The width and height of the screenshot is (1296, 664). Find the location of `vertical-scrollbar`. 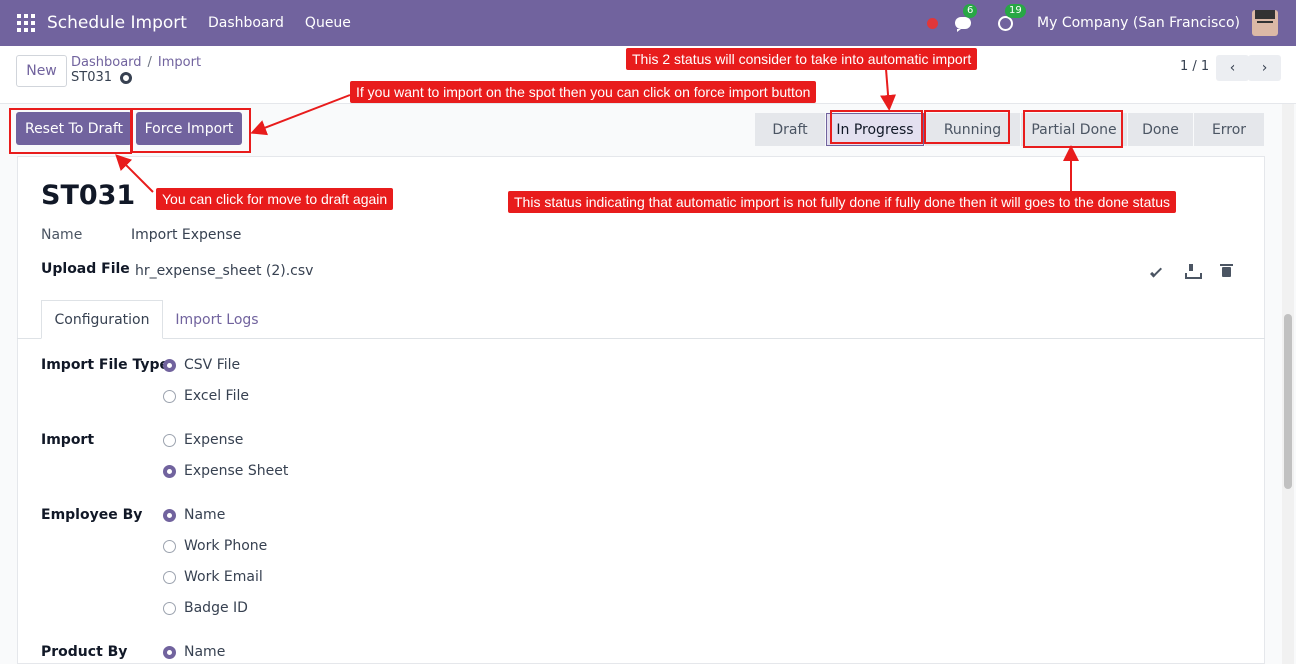

vertical-scrollbar is located at coordinates (1288, 384).